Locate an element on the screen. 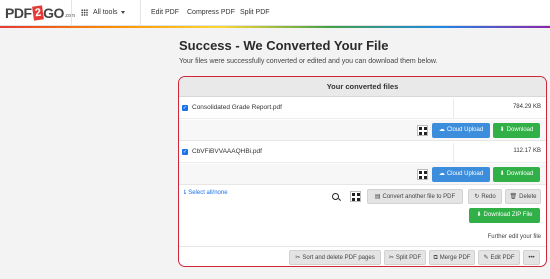 The height and width of the screenshot is (279, 550). file-size: 112.17 KB is located at coordinates (527, 151).